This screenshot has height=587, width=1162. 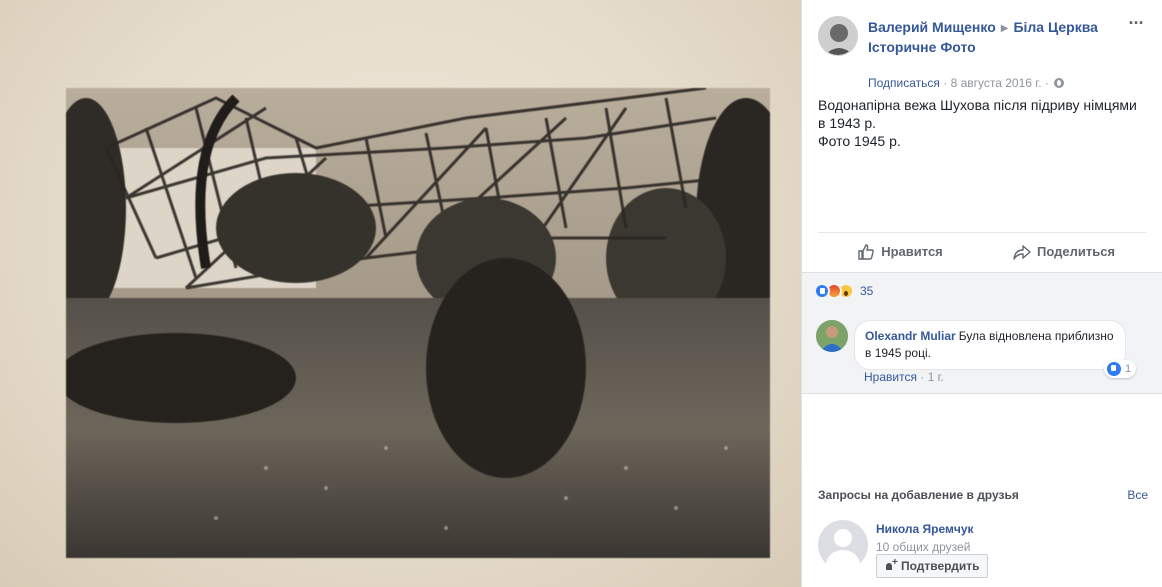 I want to click on confirm-button: Подтвердить, so click(x=932, y=566).